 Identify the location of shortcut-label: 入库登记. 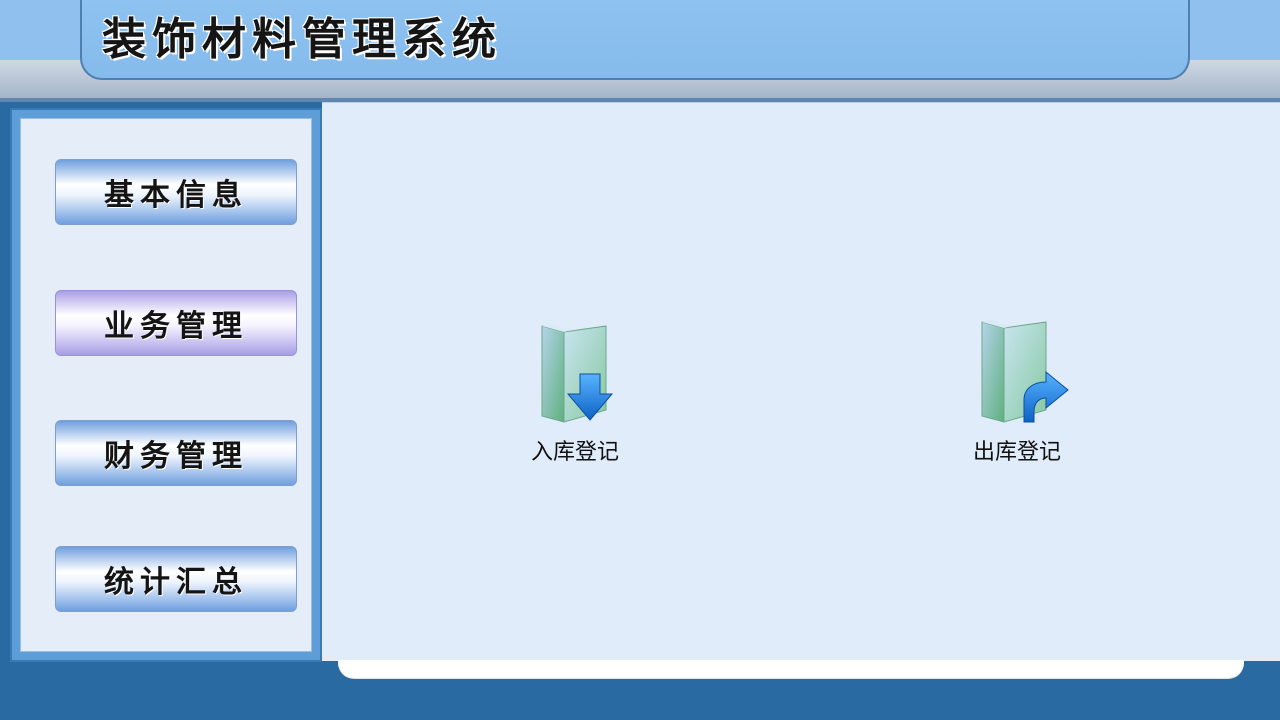
(574, 452).